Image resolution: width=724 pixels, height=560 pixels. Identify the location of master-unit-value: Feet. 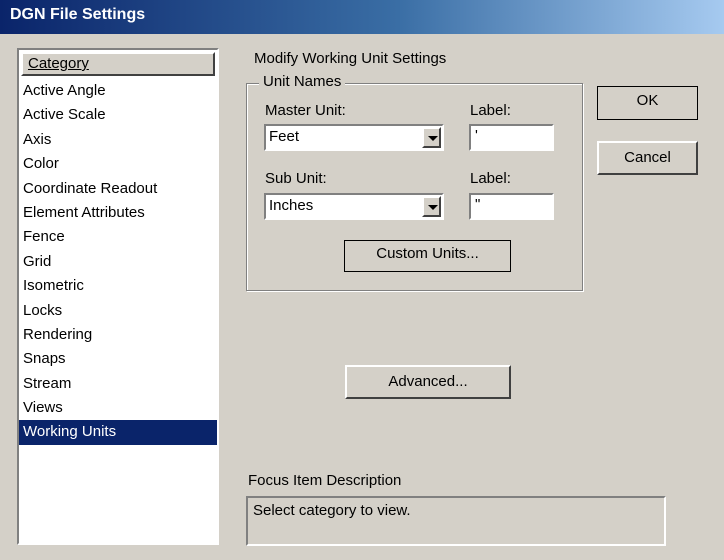
(284, 136).